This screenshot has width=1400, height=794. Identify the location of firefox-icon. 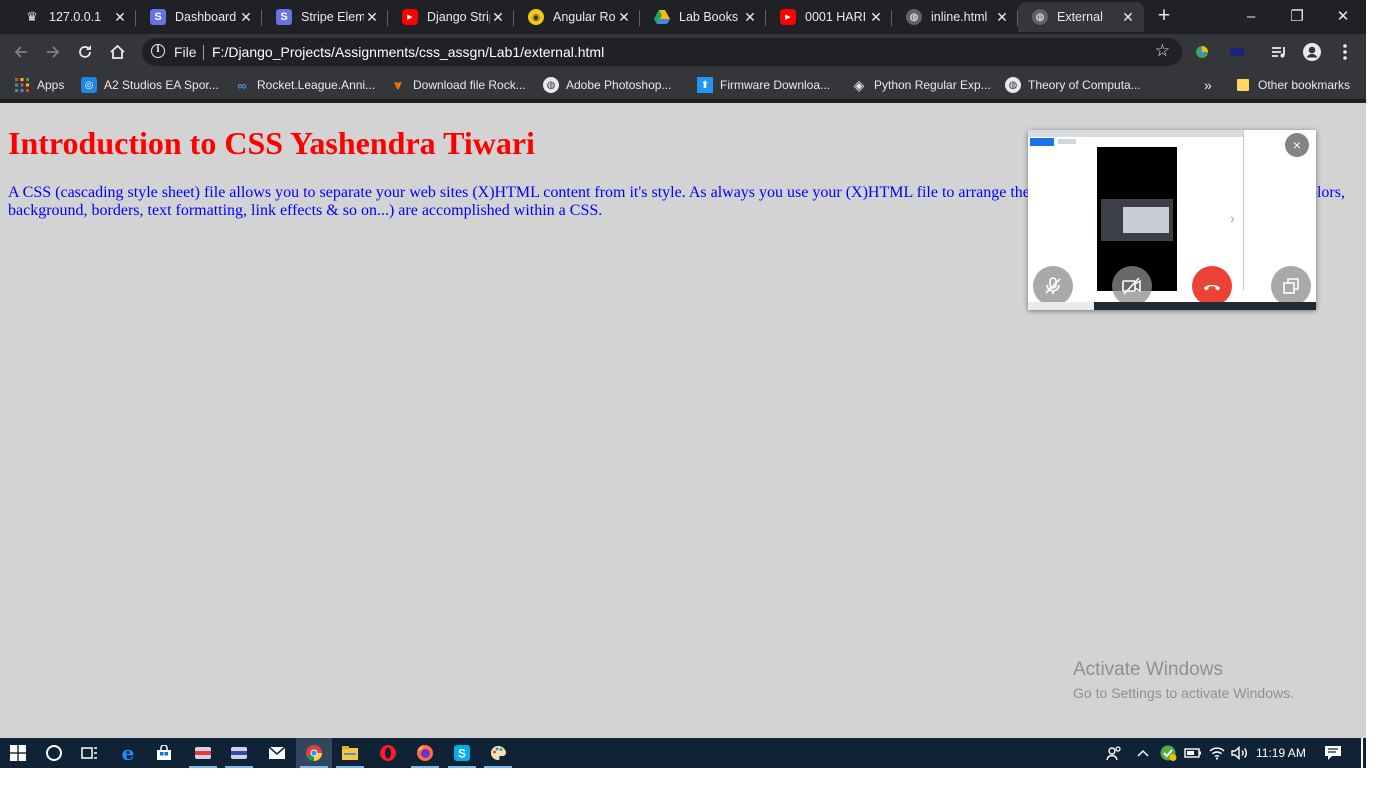
(425, 753).